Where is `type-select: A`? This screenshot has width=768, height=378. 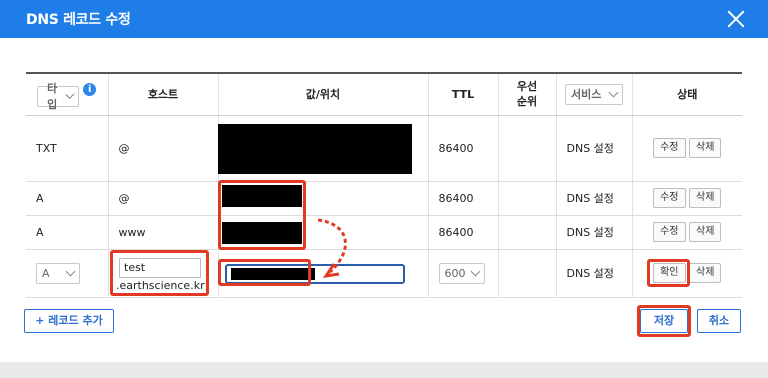
type-select: A is located at coordinates (58, 273).